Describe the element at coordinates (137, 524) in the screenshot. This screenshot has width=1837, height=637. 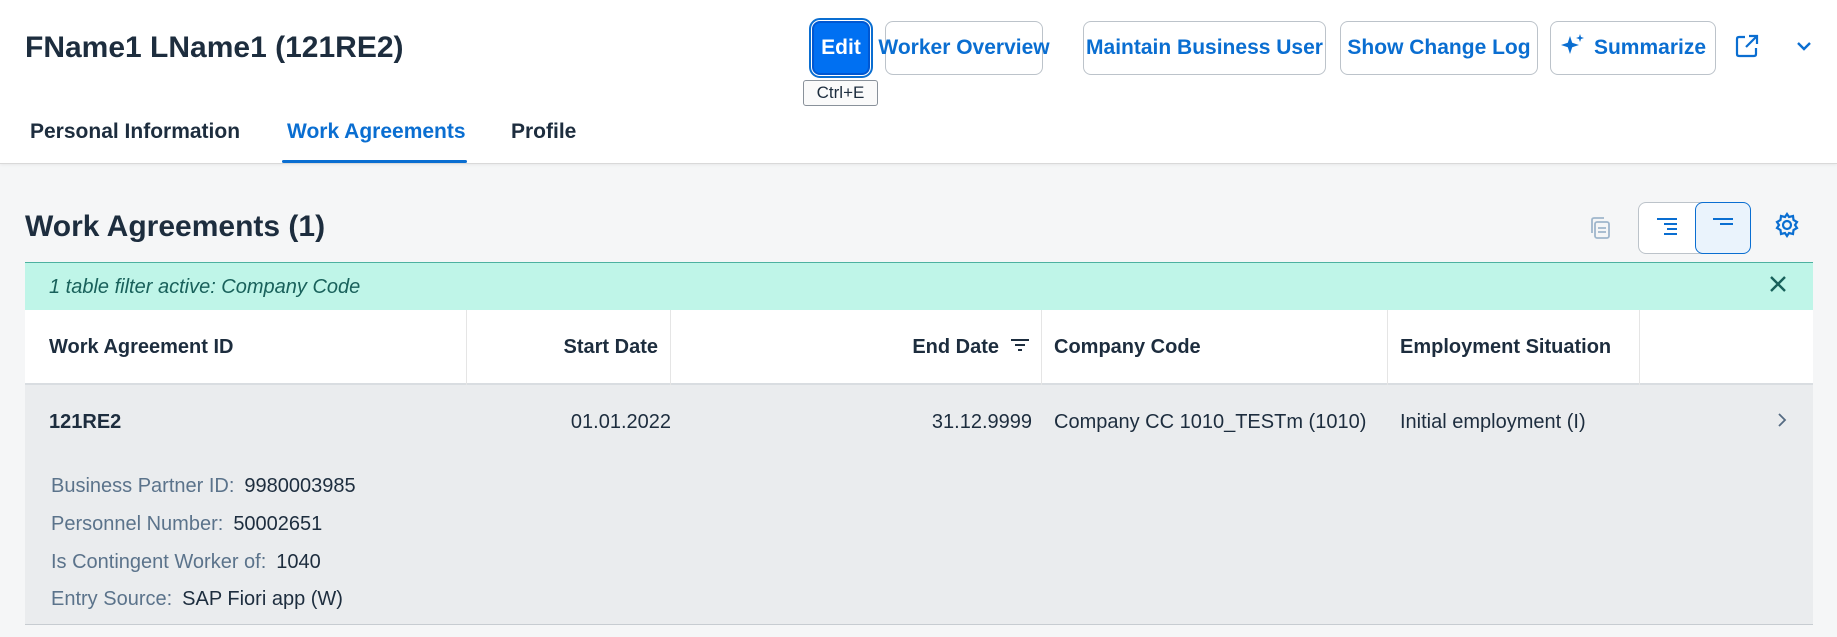
I see `detail-label: Personnel Number:` at that location.